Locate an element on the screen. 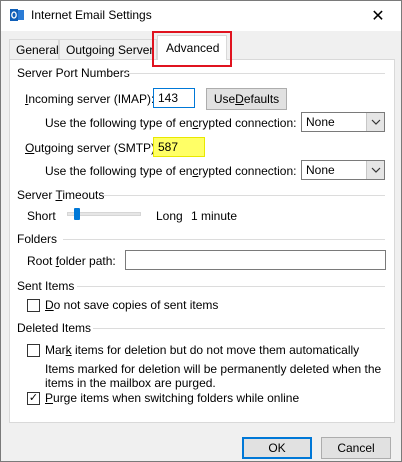 Image resolution: width=402 pixels, height=462 pixels. incoming-server-port-input: 143 is located at coordinates (174, 98).